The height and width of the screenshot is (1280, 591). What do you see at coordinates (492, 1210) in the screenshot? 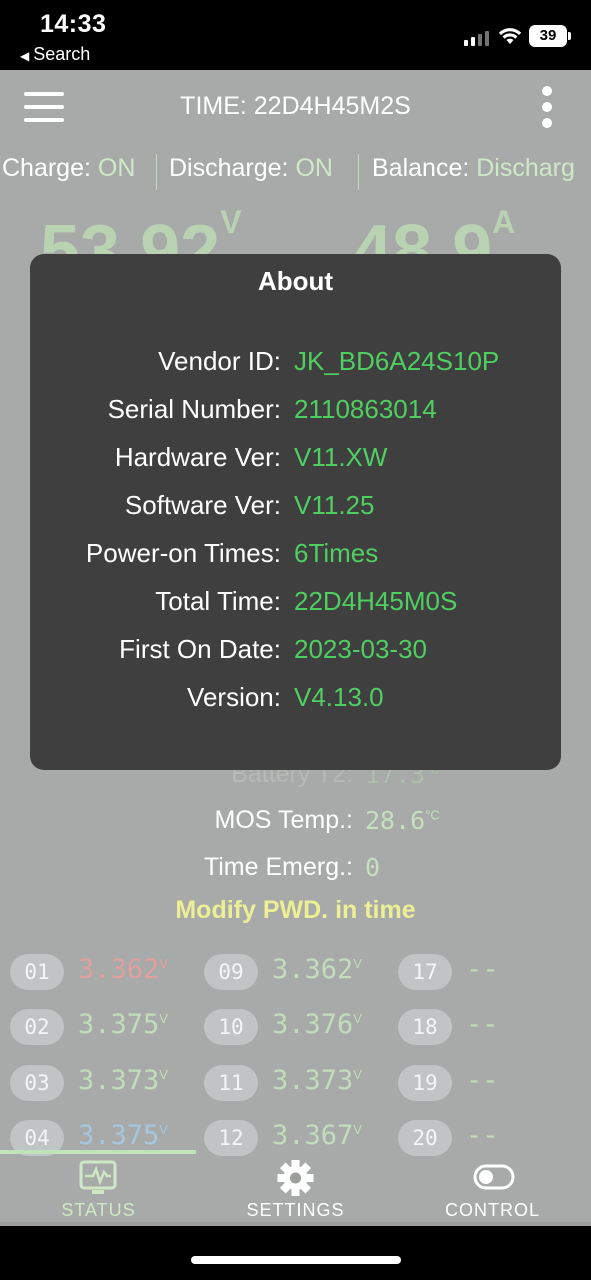
I see `tab-label: CONTROL` at bounding box center [492, 1210].